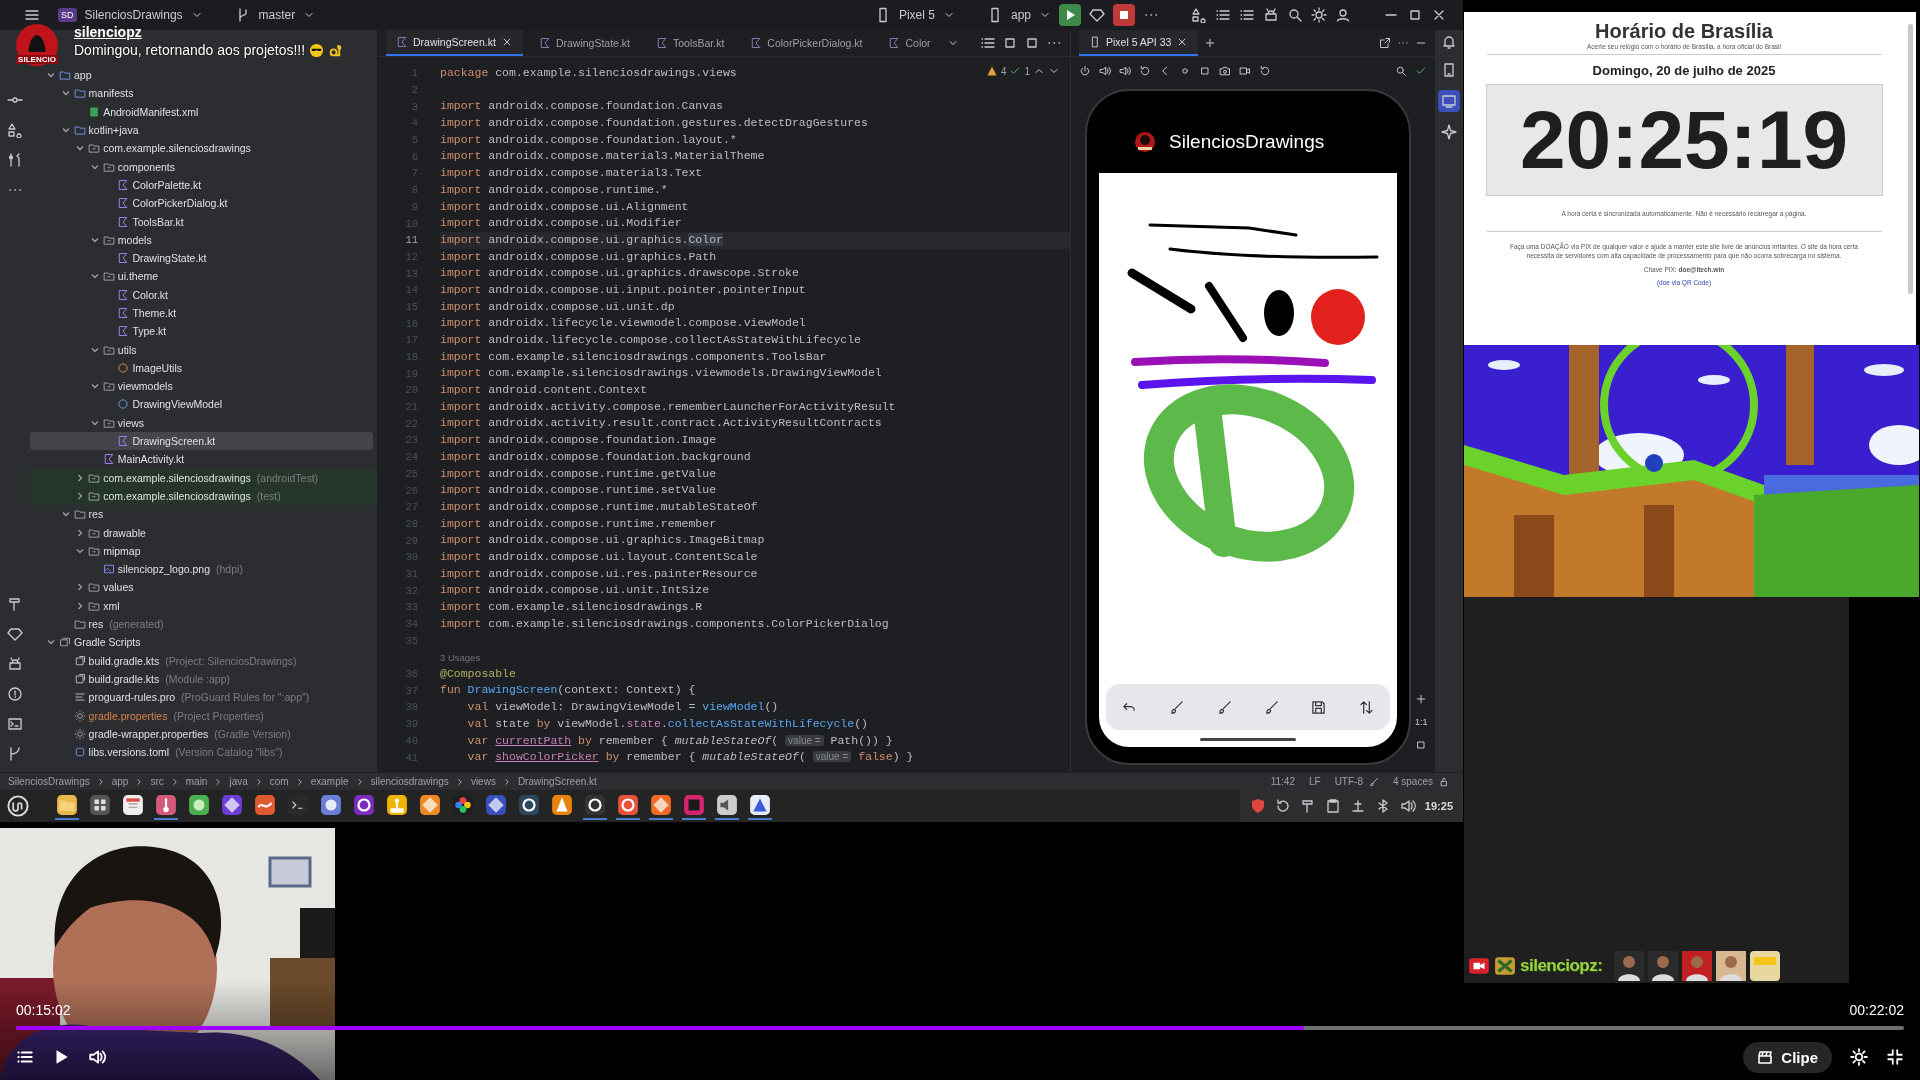 This screenshot has width=1920, height=1080. Describe the element at coordinates (67, 15) in the screenshot. I see `project-badge: SD` at that location.